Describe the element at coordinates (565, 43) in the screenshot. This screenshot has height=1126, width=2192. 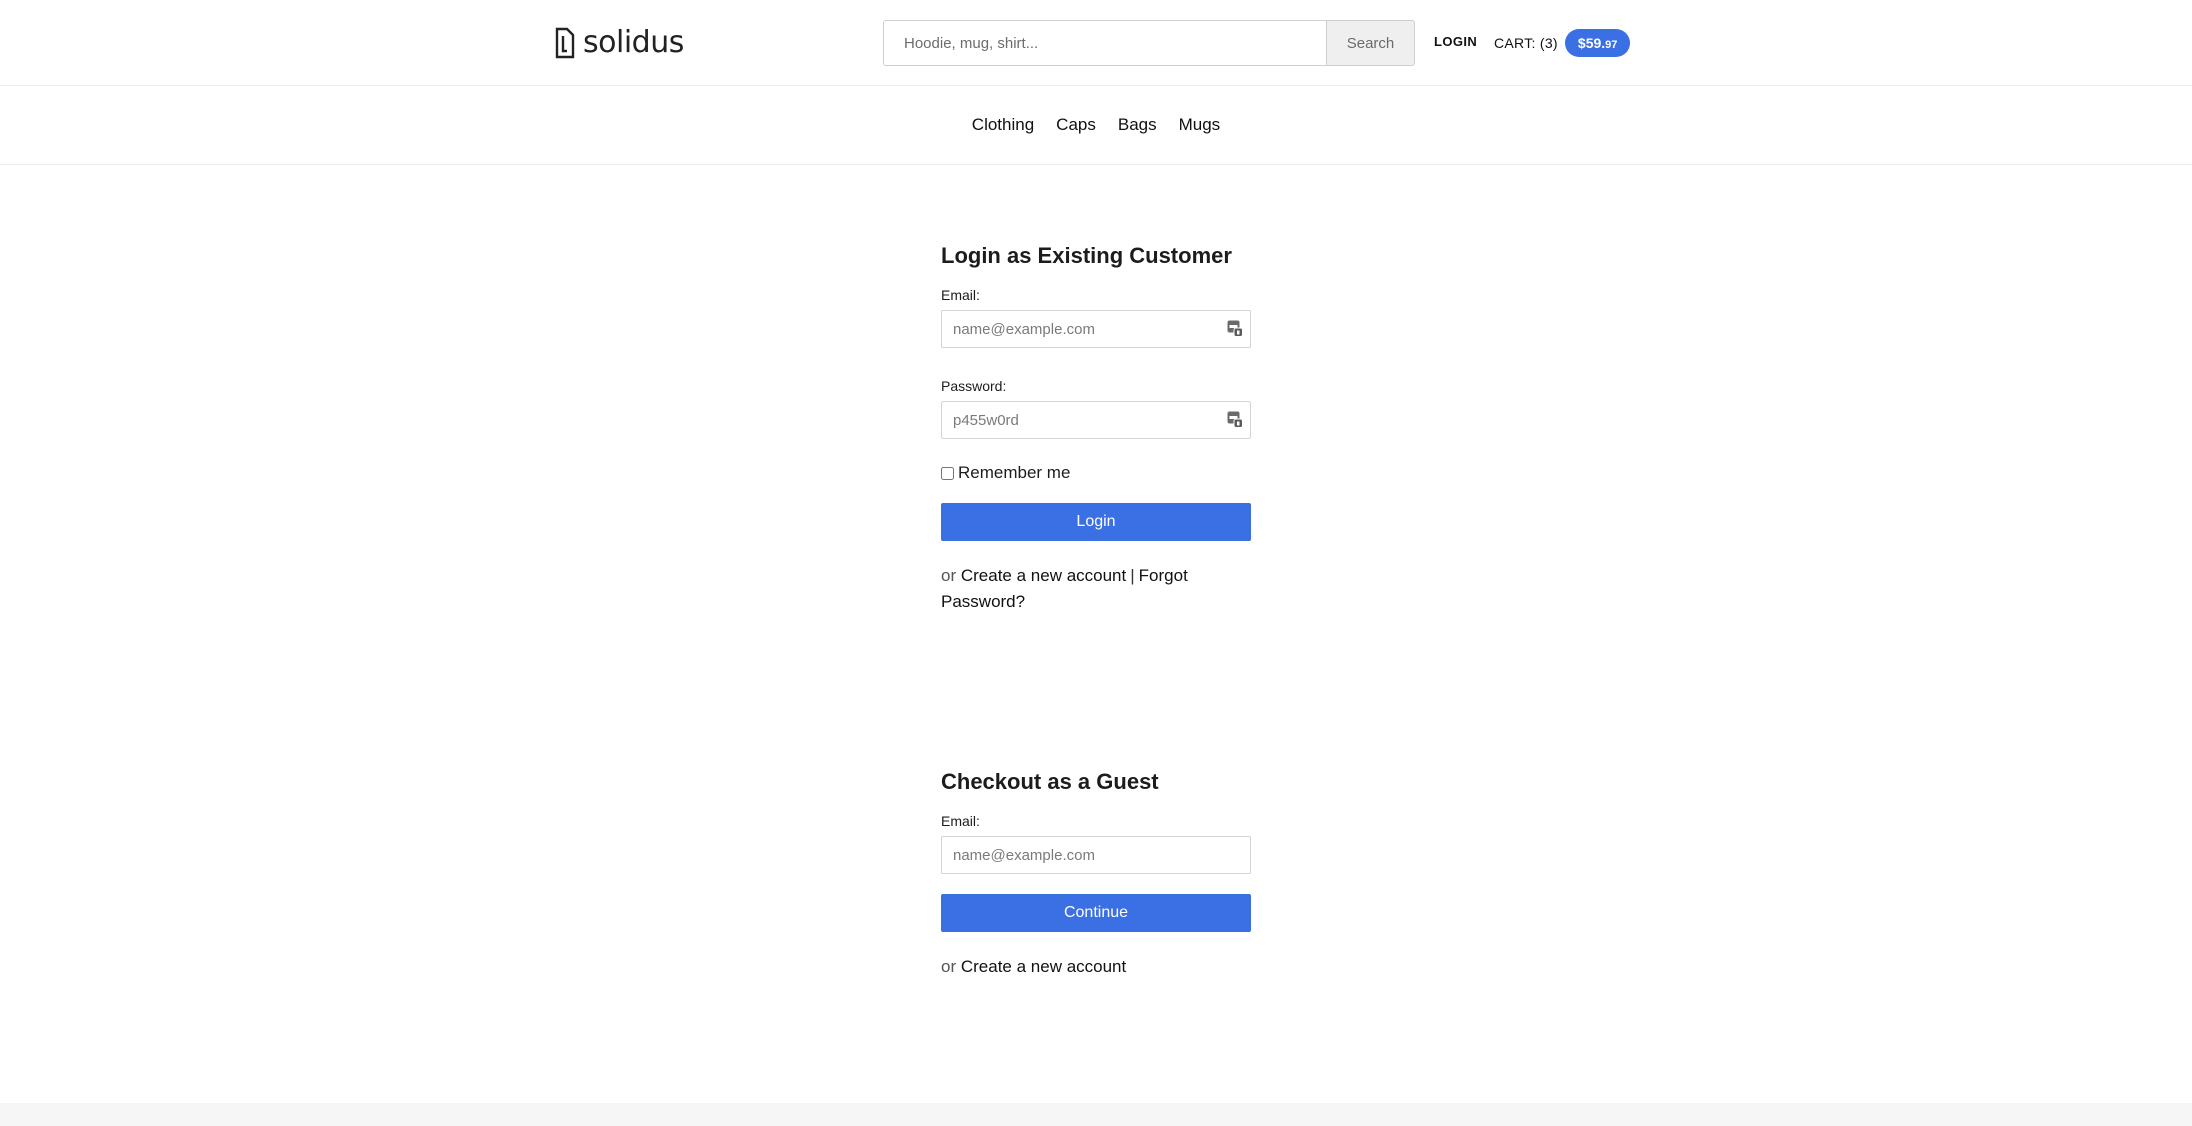
I see `solidus-logo-icon` at that location.